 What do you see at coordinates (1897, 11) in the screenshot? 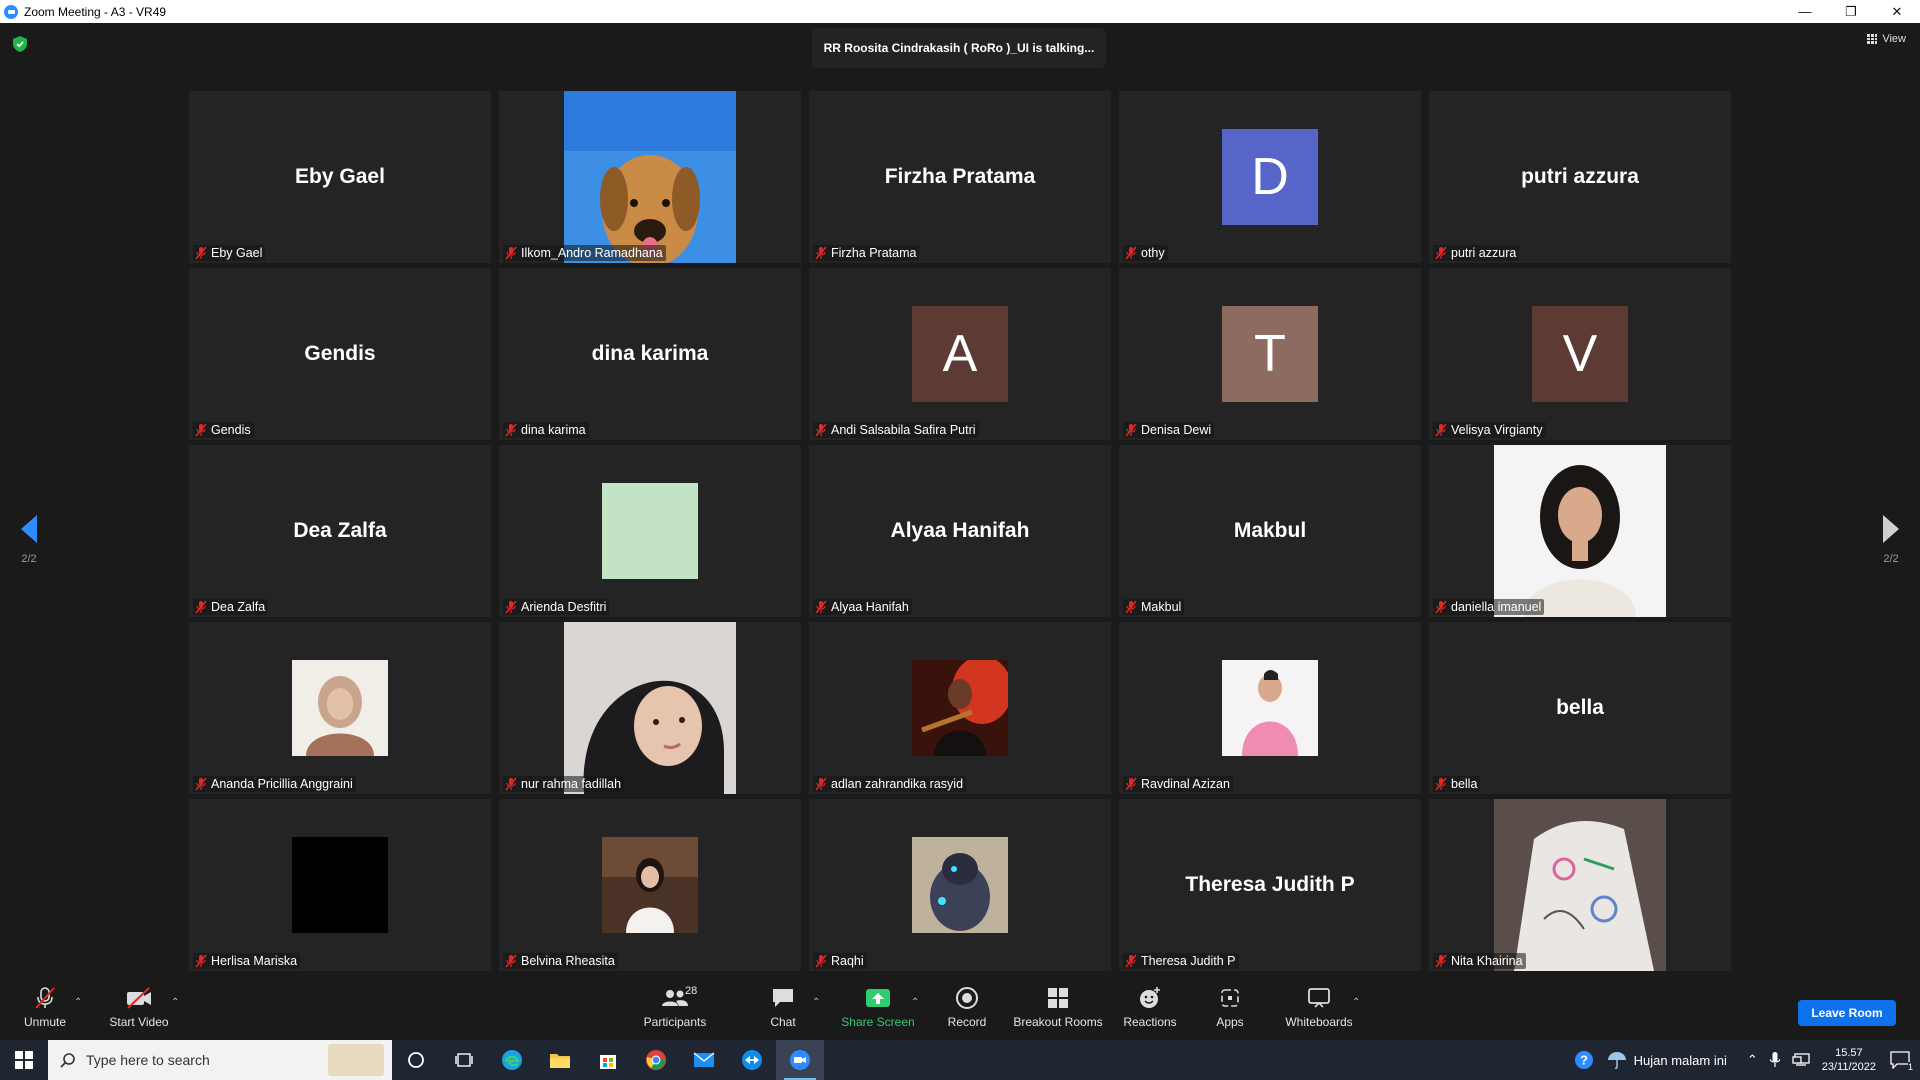
I see `close-button: ✕` at bounding box center [1897, 11].